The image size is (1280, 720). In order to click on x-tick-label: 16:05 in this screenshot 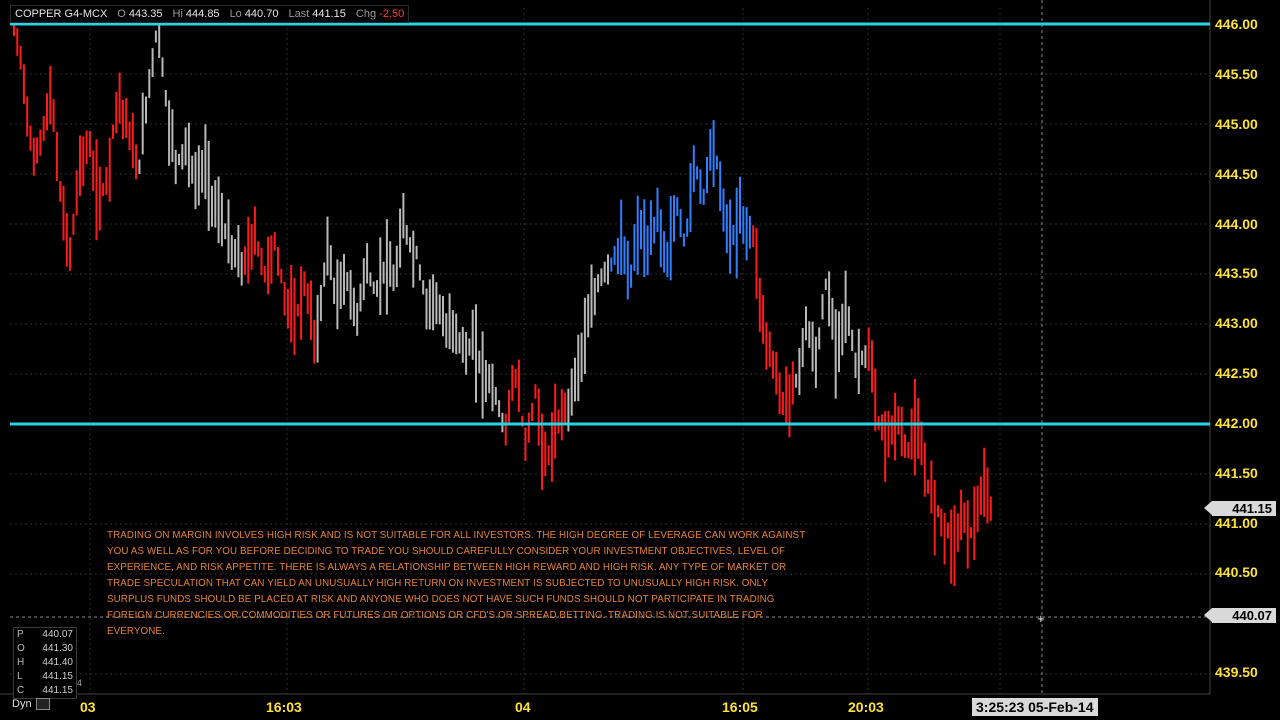, I will do `click(740, 707)`.